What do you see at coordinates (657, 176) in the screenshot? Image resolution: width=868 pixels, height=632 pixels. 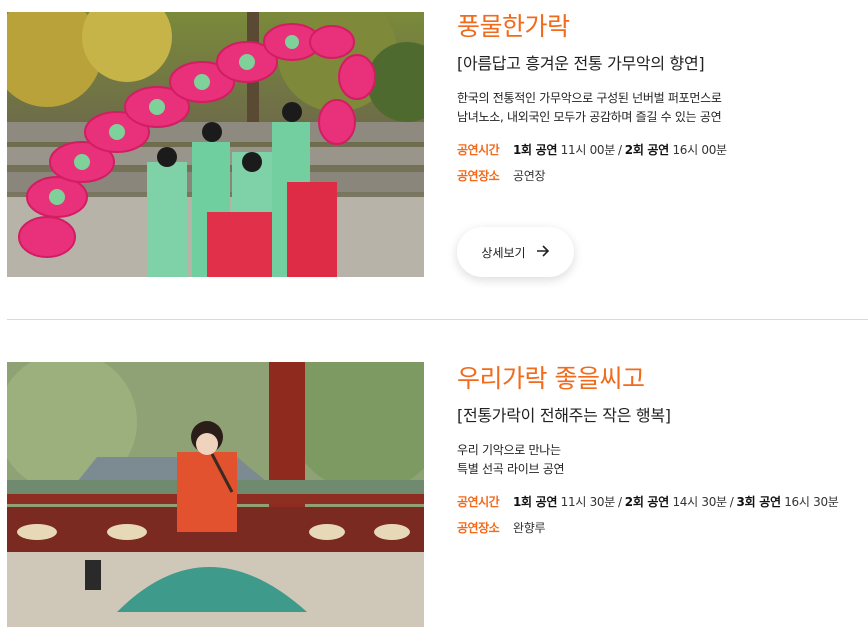 I see `venue-row: 공연장소 공연장` at bounding box center [657, 176].